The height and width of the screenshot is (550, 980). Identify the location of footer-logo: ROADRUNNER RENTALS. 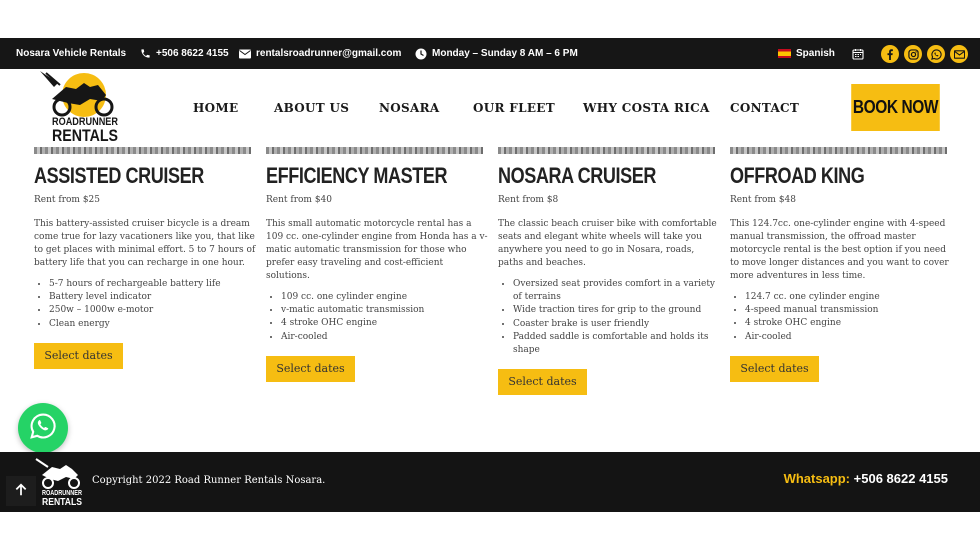
(59, 482).